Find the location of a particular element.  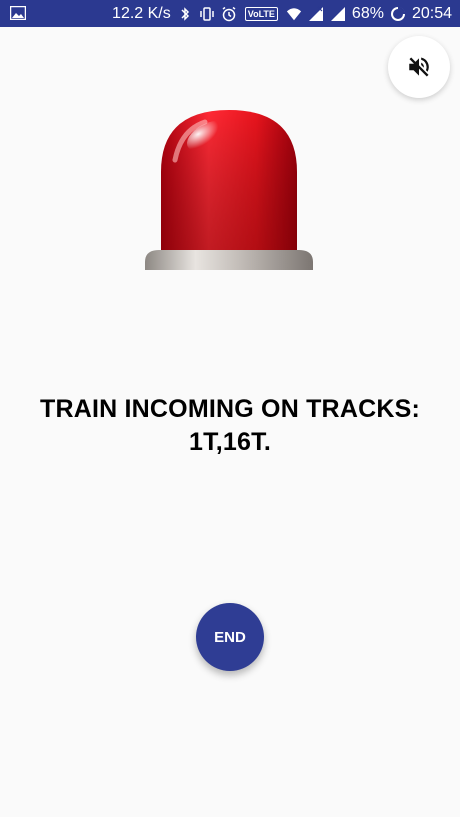

network-speed: 12.2 K/s is located at coordinates (141, 13).